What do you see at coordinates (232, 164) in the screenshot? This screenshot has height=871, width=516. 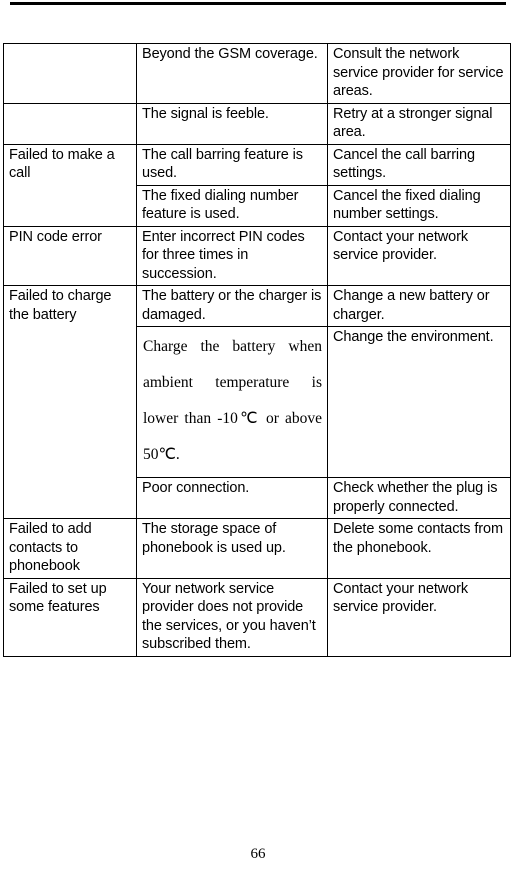 I see `cell-cause: The call barring feature is used.` at bounding box center [232, 164].